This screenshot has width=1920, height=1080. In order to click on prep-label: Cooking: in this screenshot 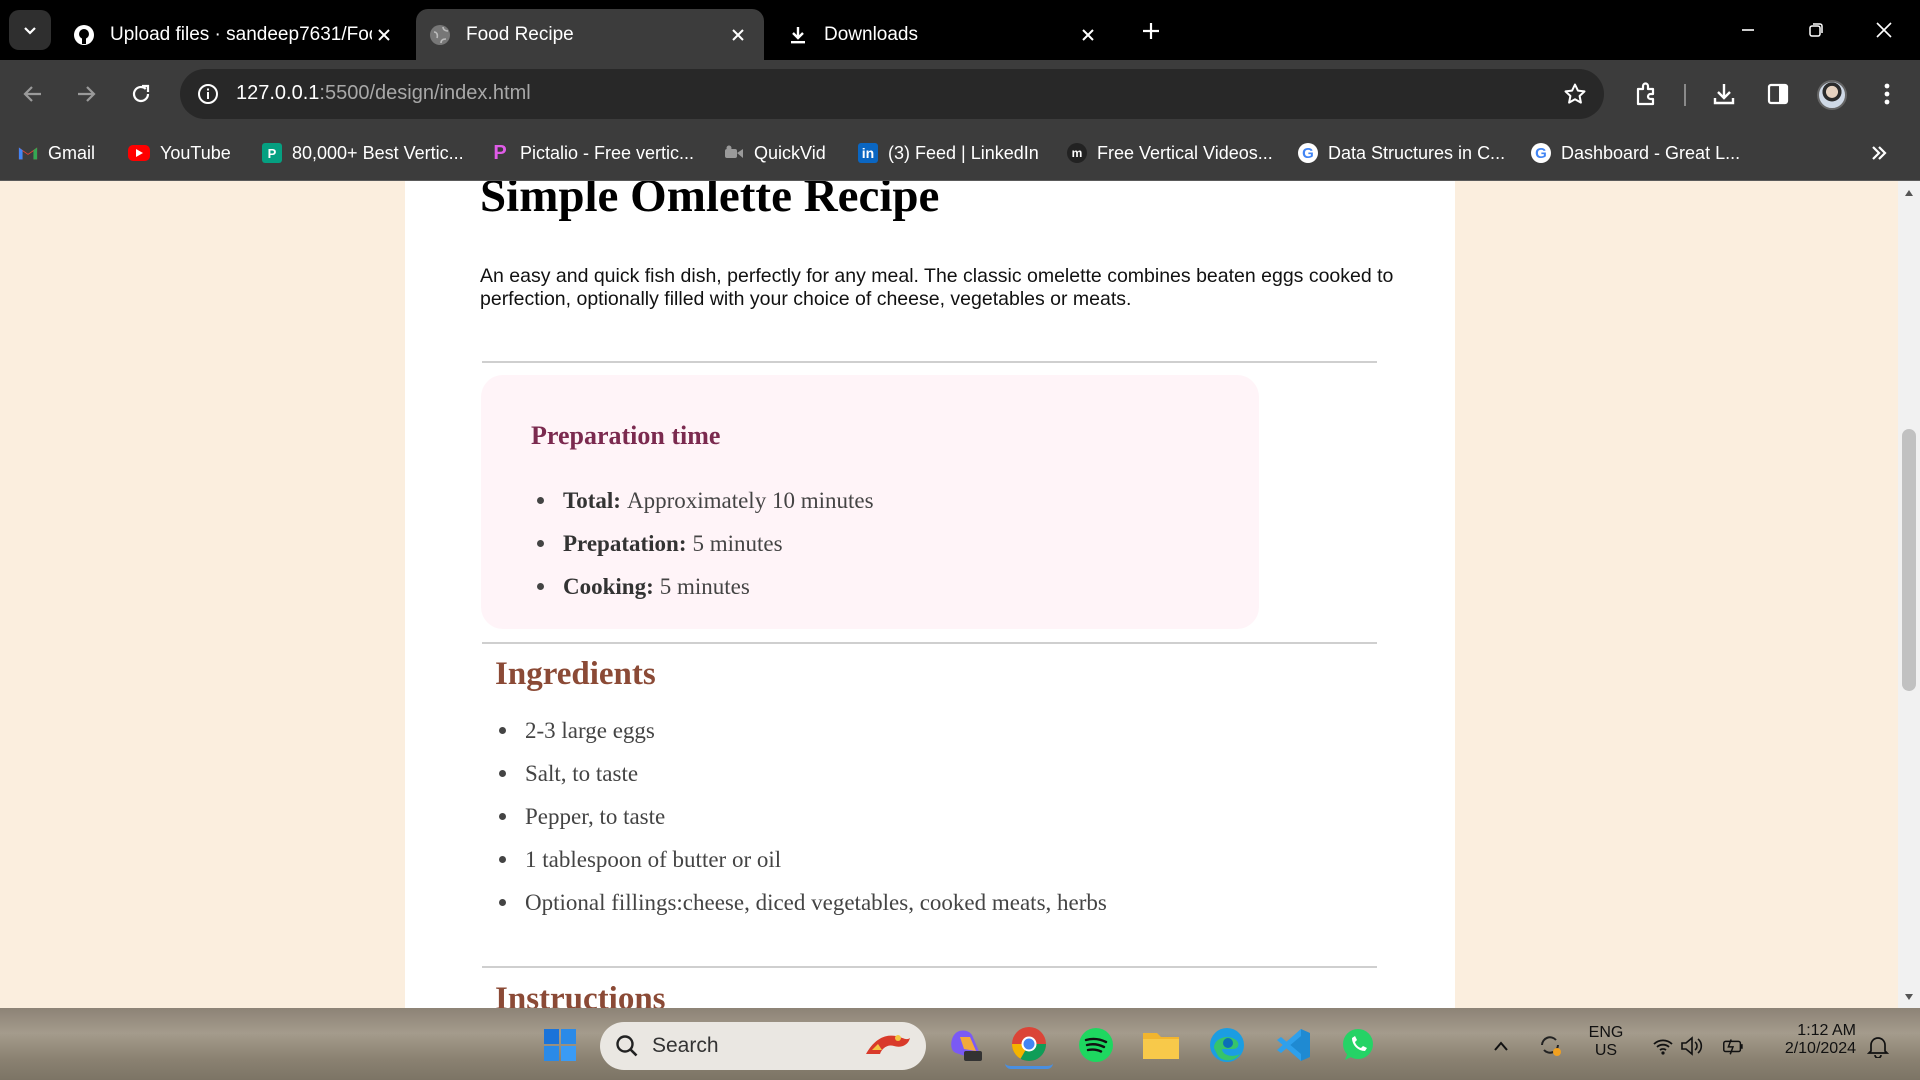, I will do `click(608, 586)`.